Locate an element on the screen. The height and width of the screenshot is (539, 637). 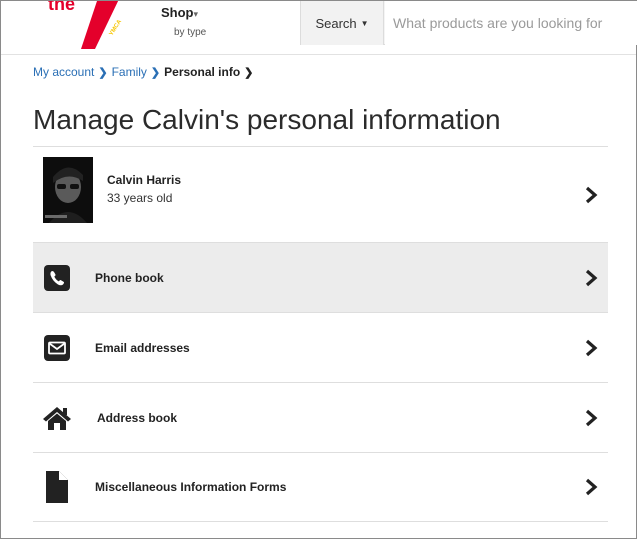
brand-logo: the YMCA is located at coordinates (82, 25).